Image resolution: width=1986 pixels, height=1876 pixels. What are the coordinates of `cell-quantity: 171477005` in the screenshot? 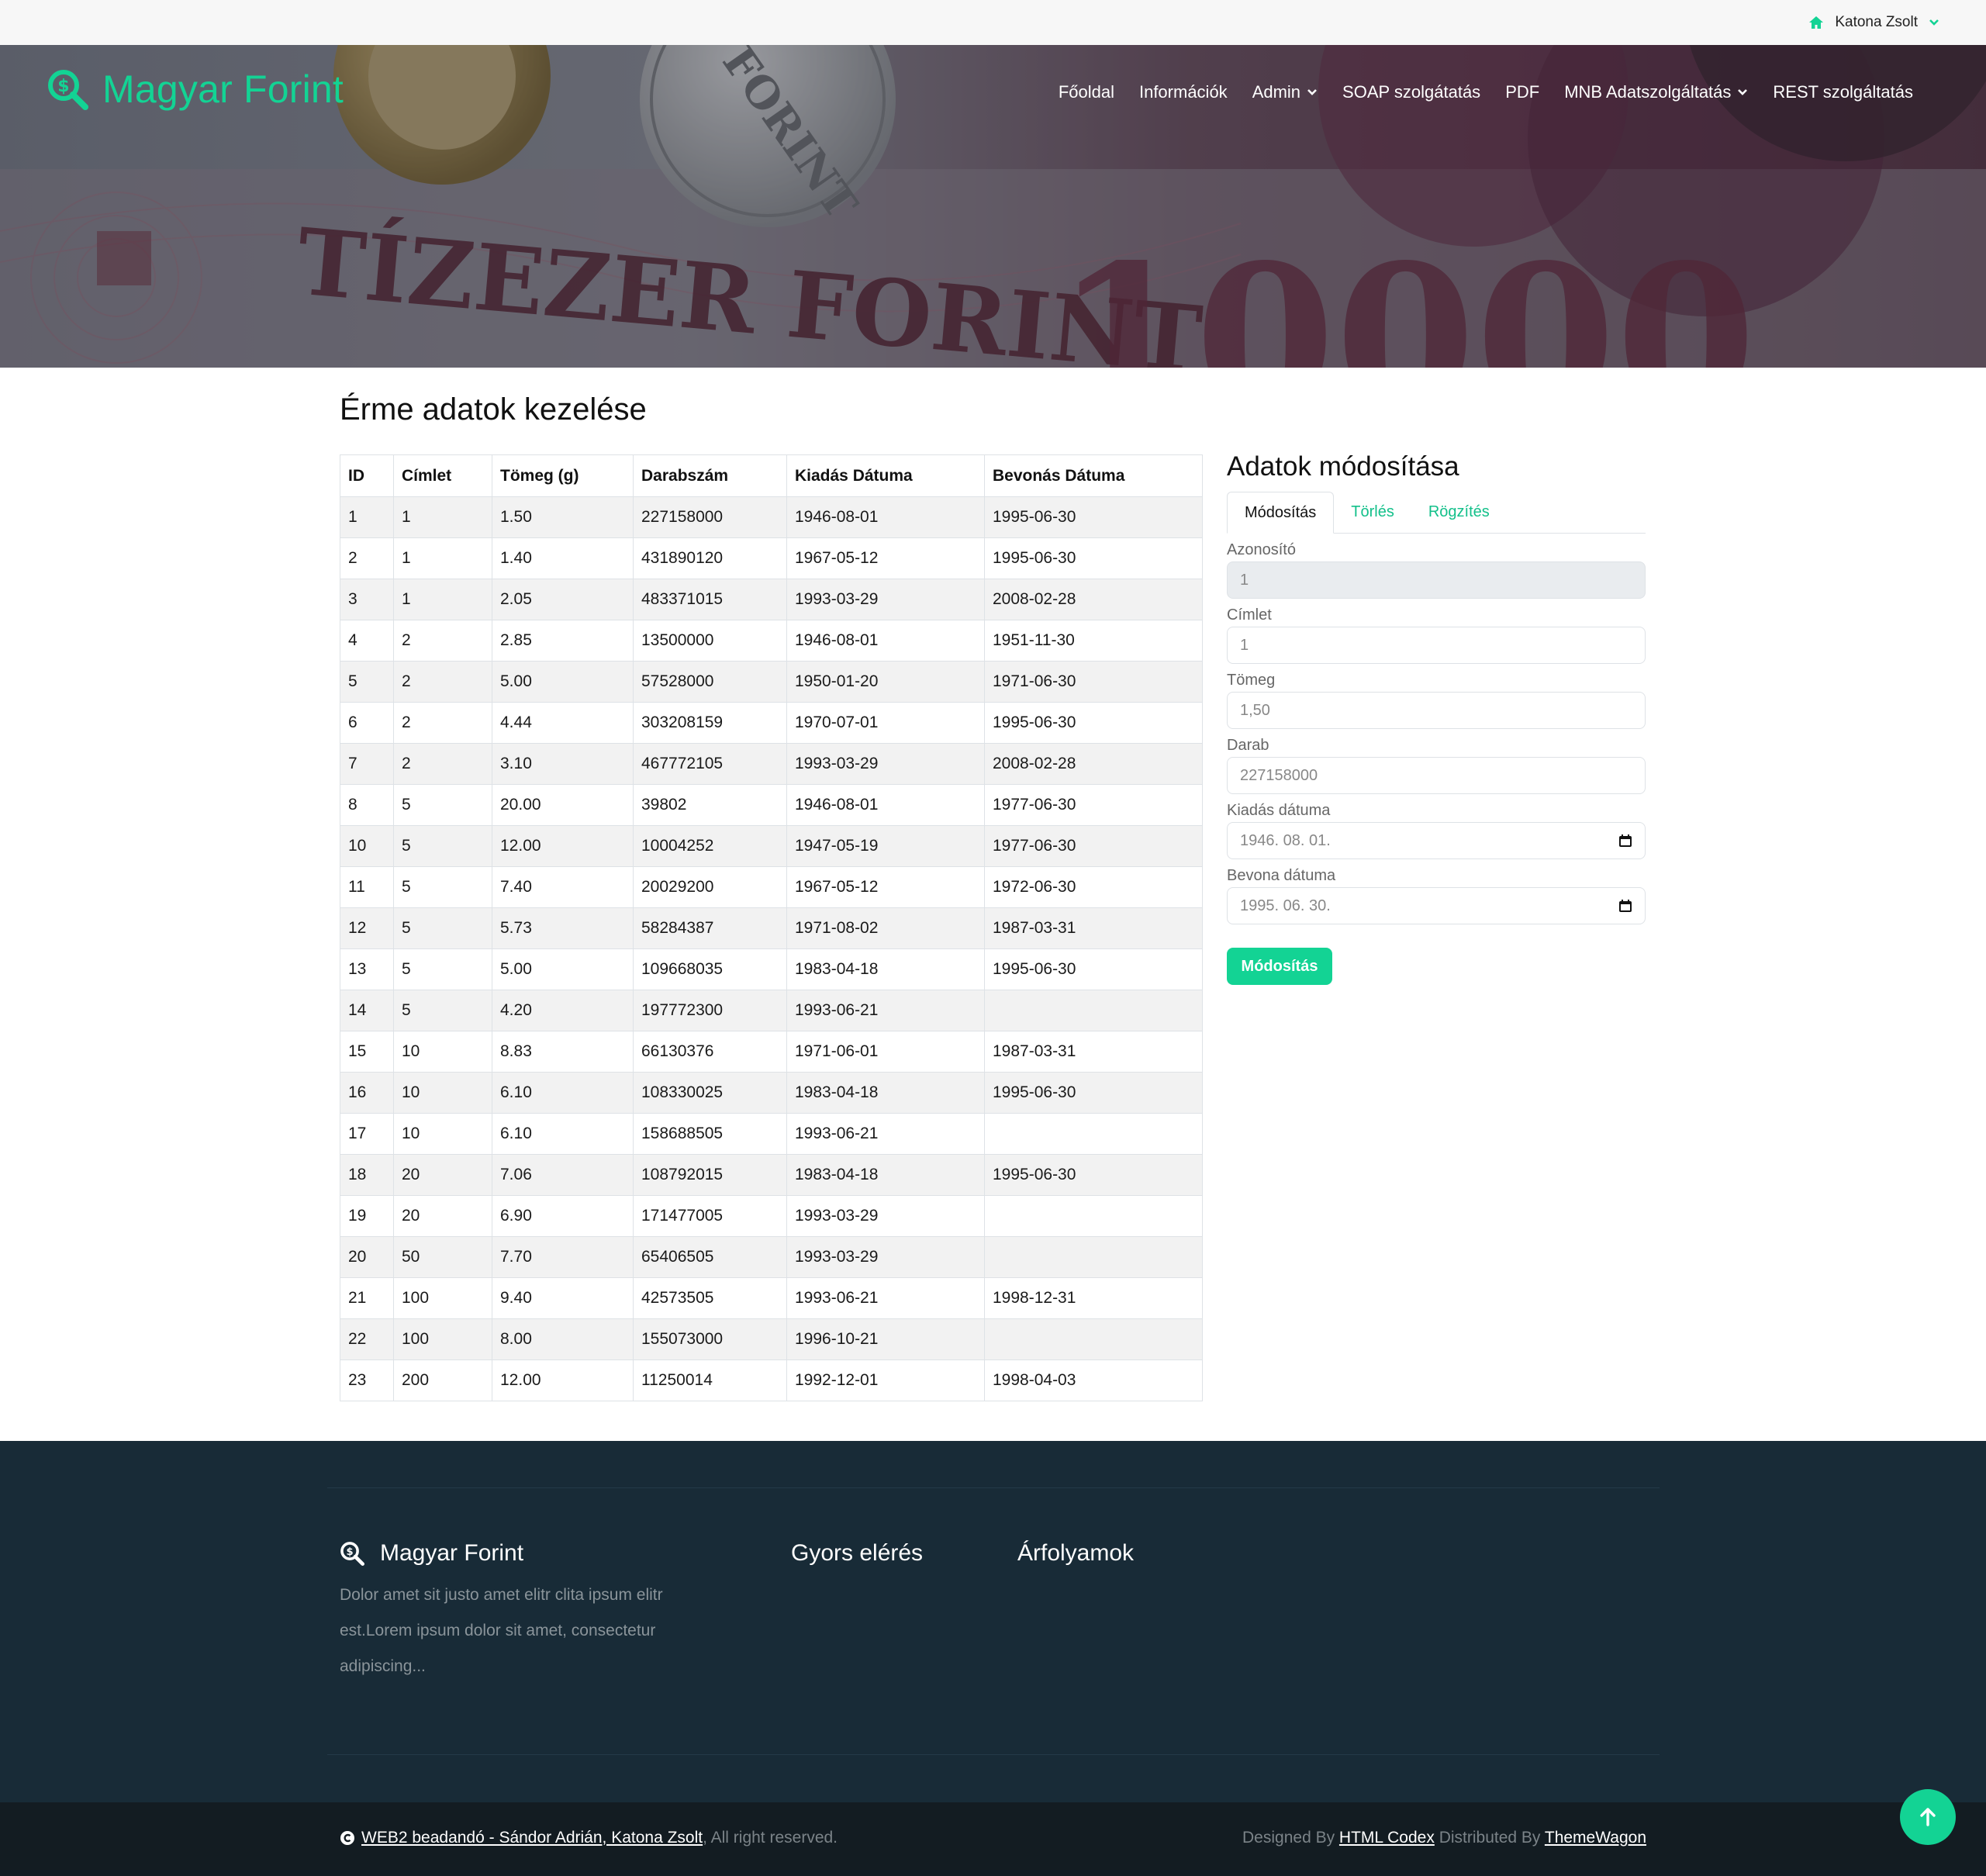 It's located at (710, 1216).